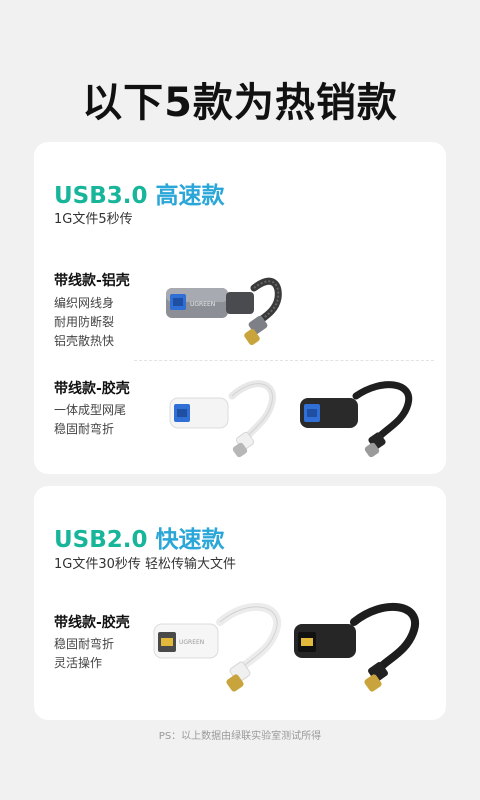 This screenshot has height=800, width=480. I want to click on usb3-subtitle: 1G文件5秒传, so click(93, 219).